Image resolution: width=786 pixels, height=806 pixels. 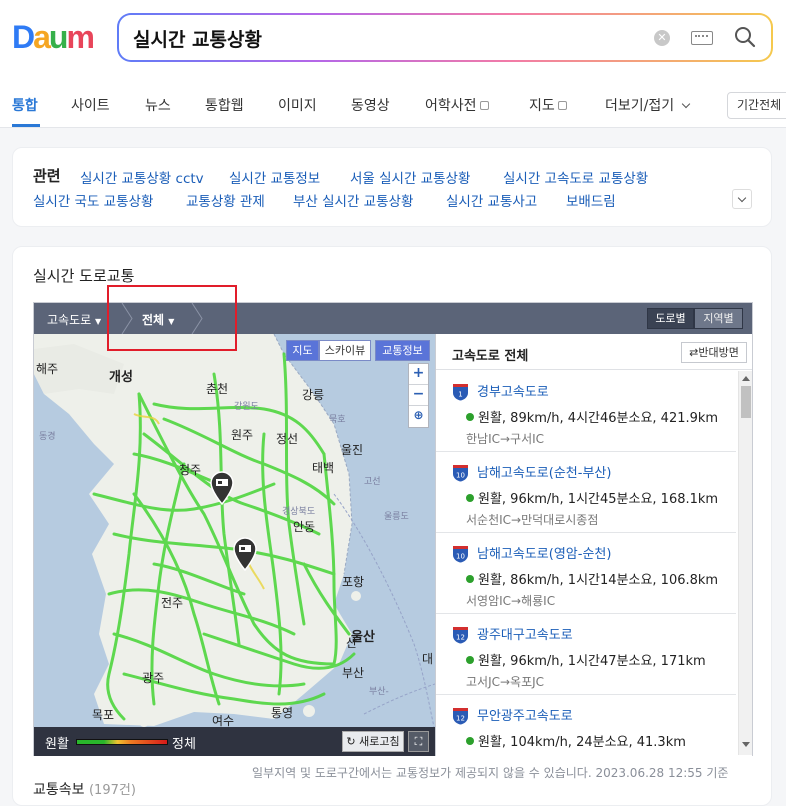 What do you see at coordinates (702, 38) in the screenshot?
I see `keyboard-icon` at bounding box center [702, 38].